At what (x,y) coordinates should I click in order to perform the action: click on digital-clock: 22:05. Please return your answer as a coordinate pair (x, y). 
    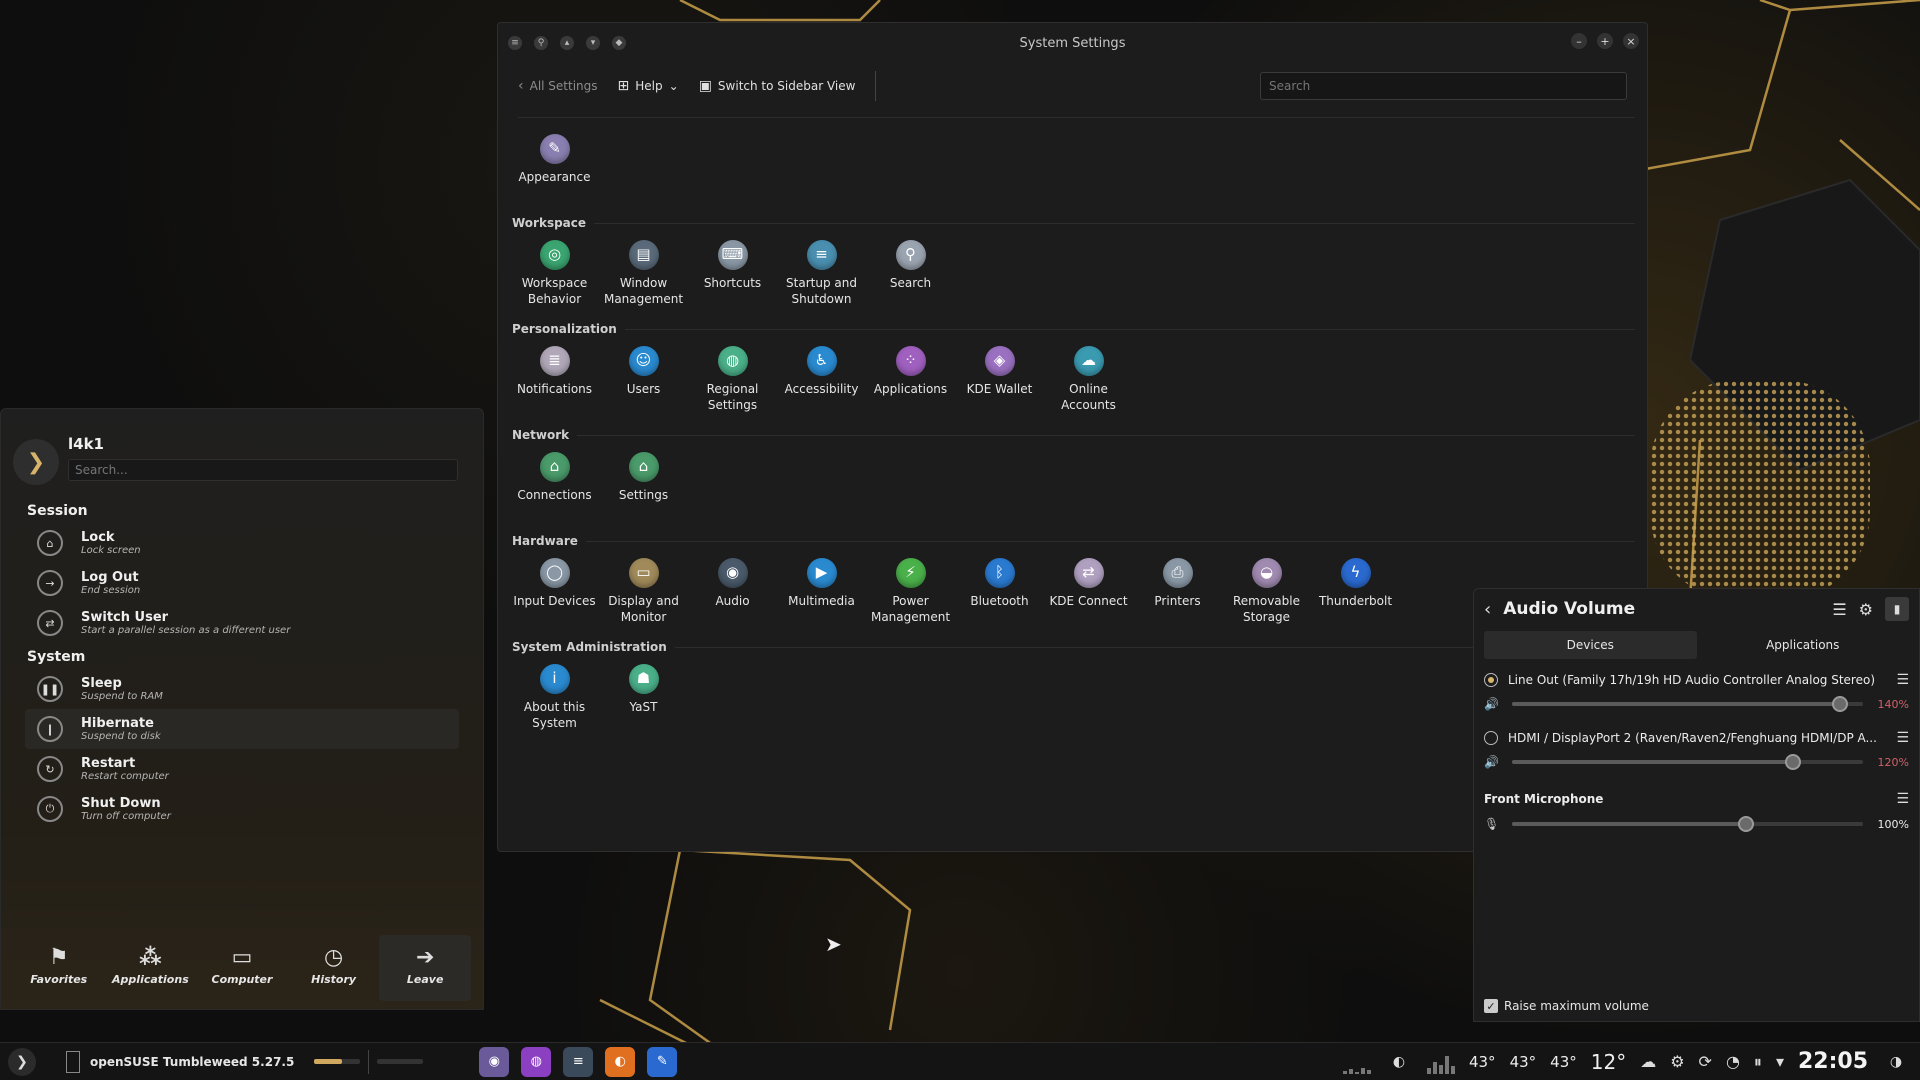
    Looking at the image, I should click on (1833, 1061).